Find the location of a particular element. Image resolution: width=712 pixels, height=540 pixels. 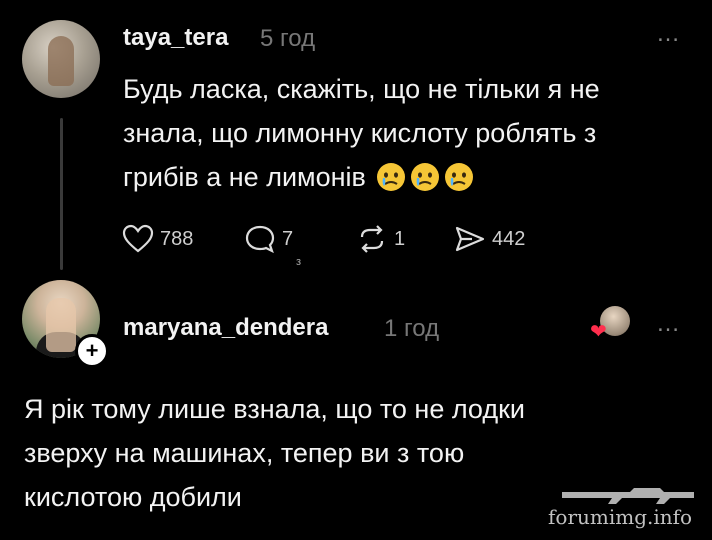

username: taya_tera is located at coordinates (175, 38).